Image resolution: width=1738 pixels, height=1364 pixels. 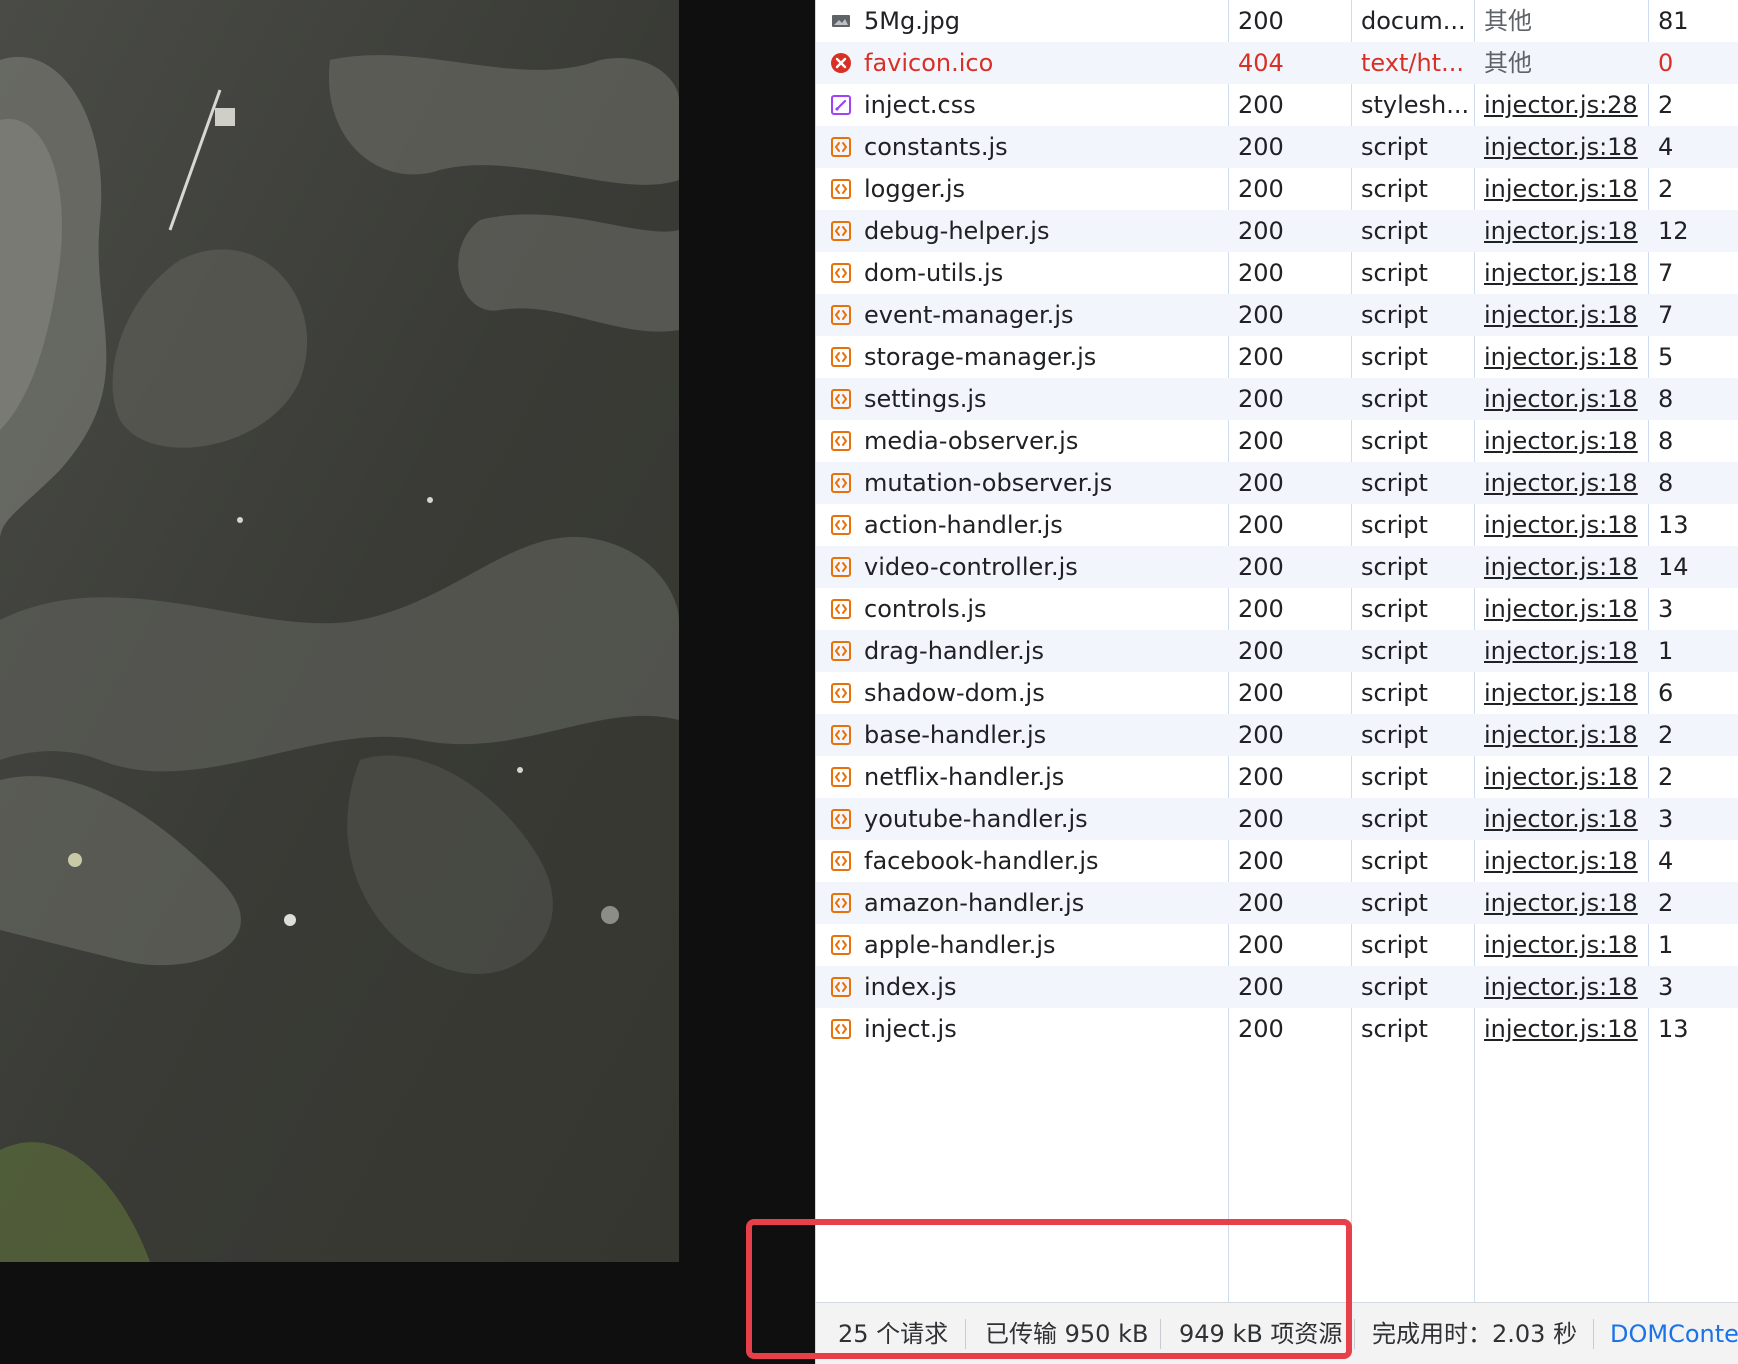 I want to click on table-row: index.js 200 script injector.js:18 3, so click(x=1277, y=987).